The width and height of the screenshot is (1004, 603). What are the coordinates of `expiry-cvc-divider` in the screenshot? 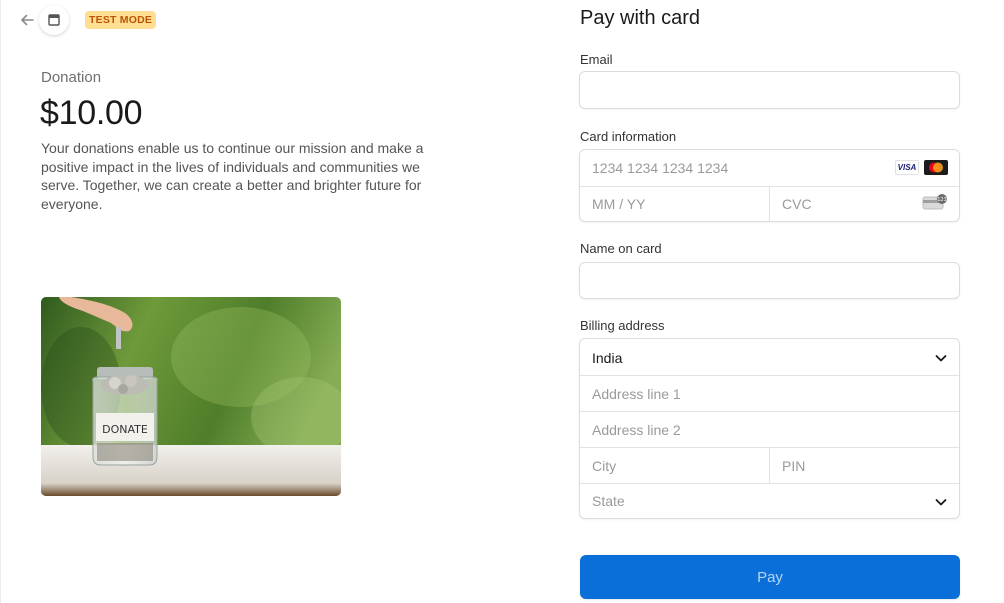 It's located at (769, 203).